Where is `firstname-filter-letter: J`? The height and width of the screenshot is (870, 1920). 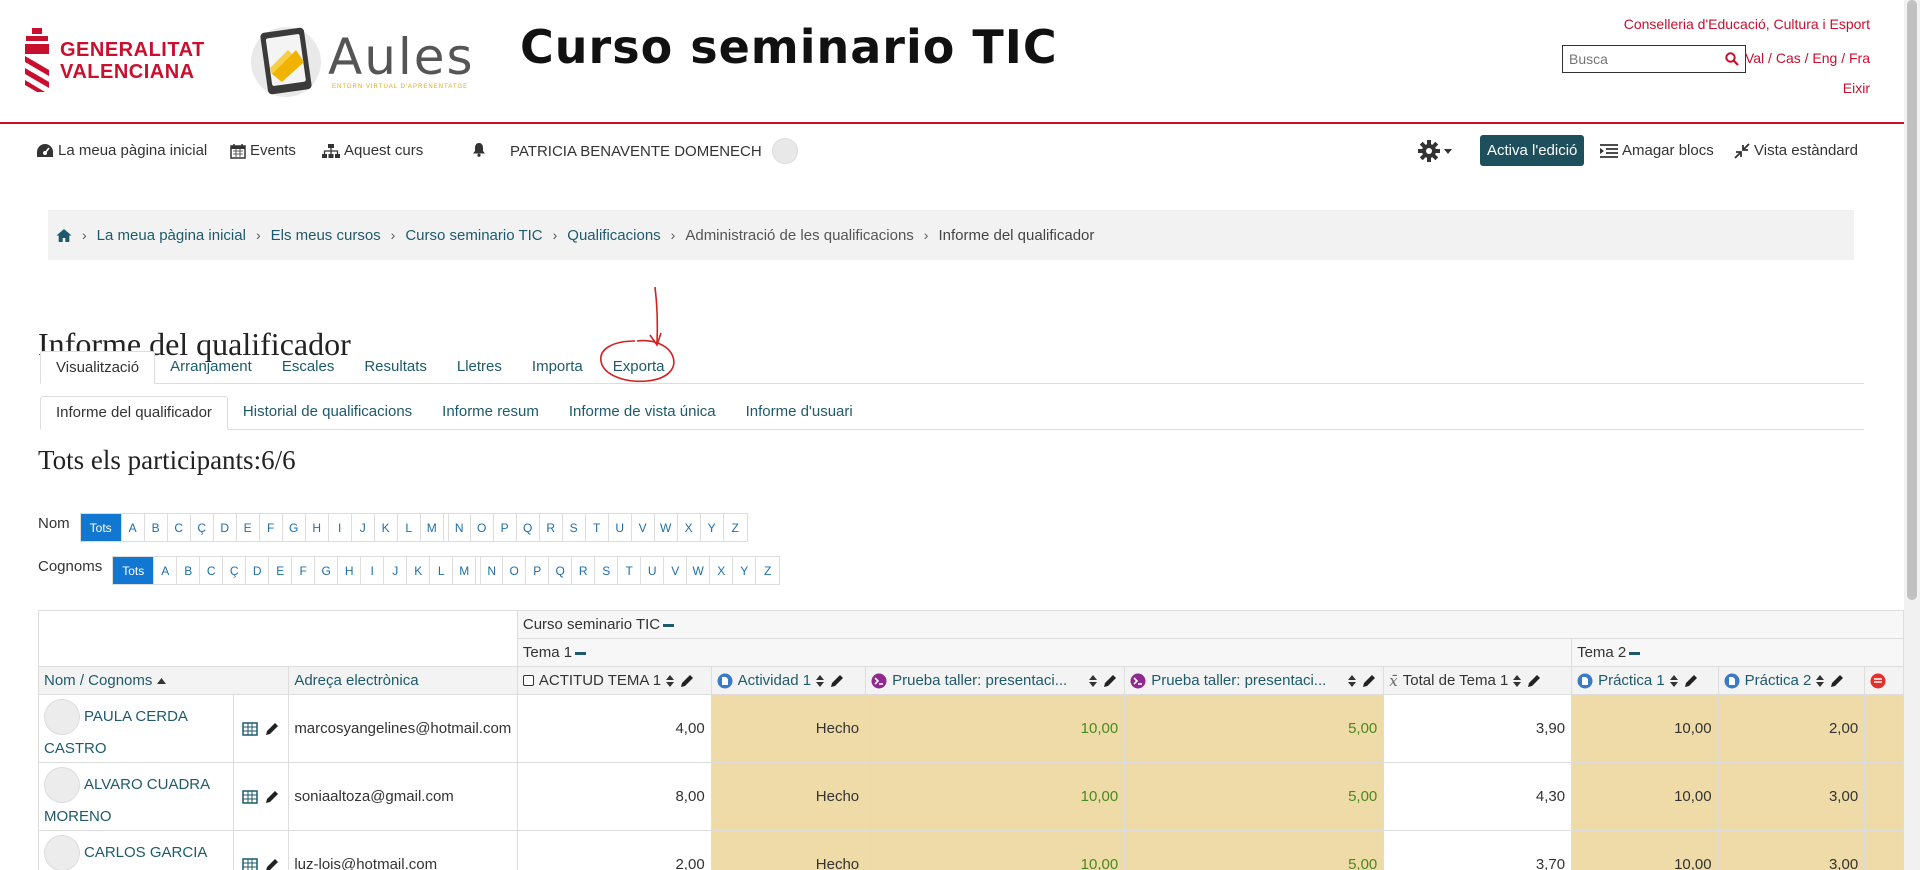 firstname-filter-letter: J is located at coordinates (363, 527).